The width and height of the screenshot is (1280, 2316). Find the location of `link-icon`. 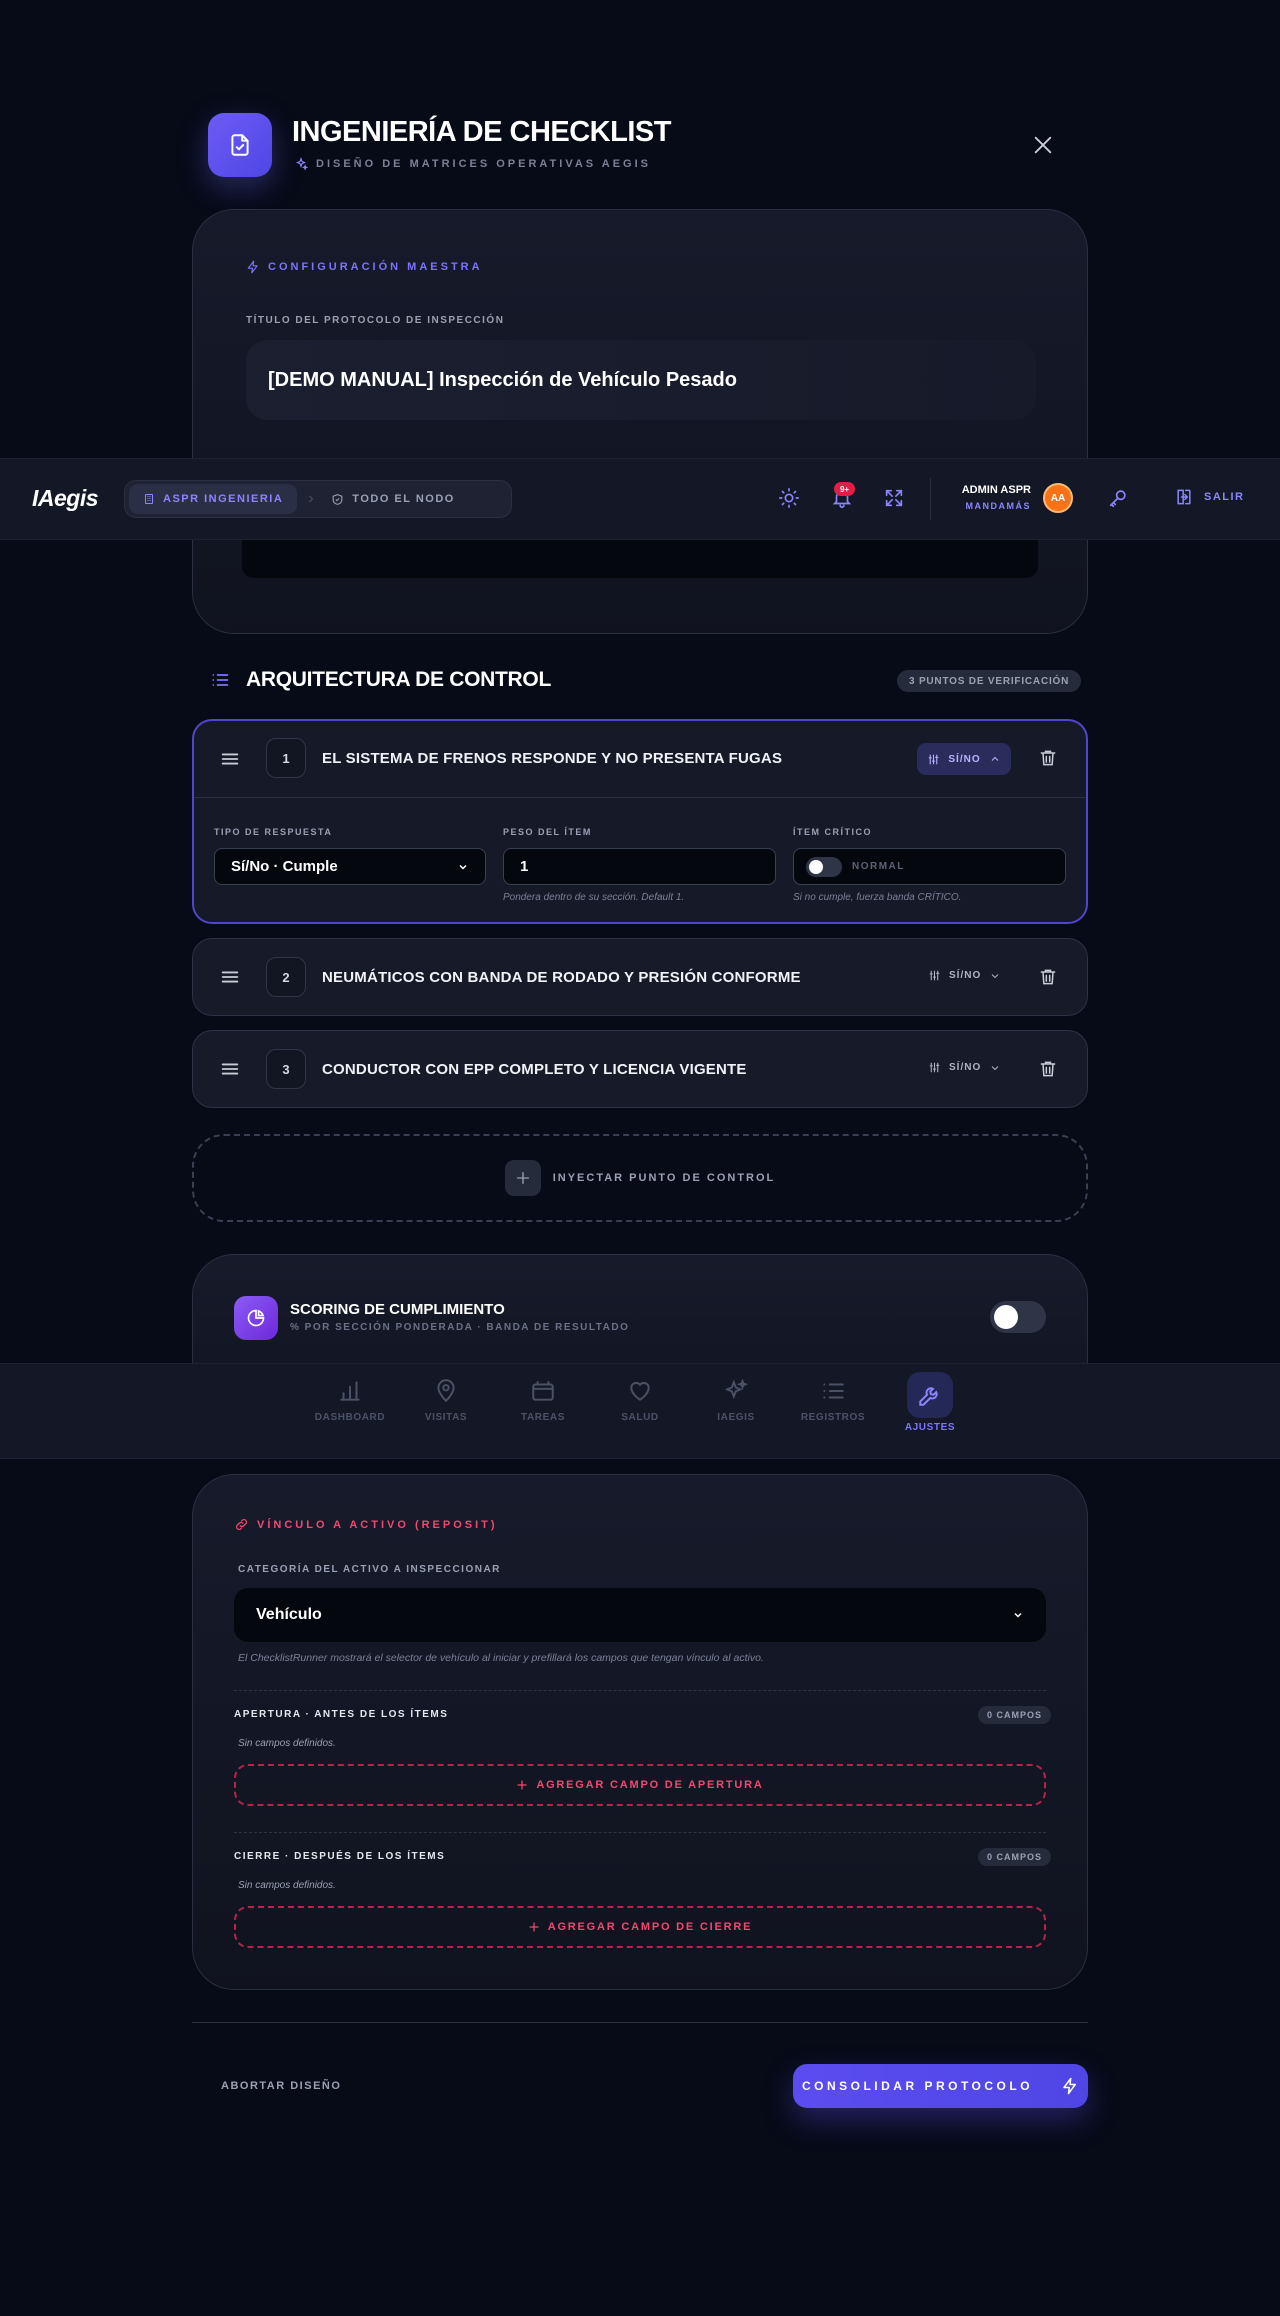

link-icon is located at coordinates (241, 1524).